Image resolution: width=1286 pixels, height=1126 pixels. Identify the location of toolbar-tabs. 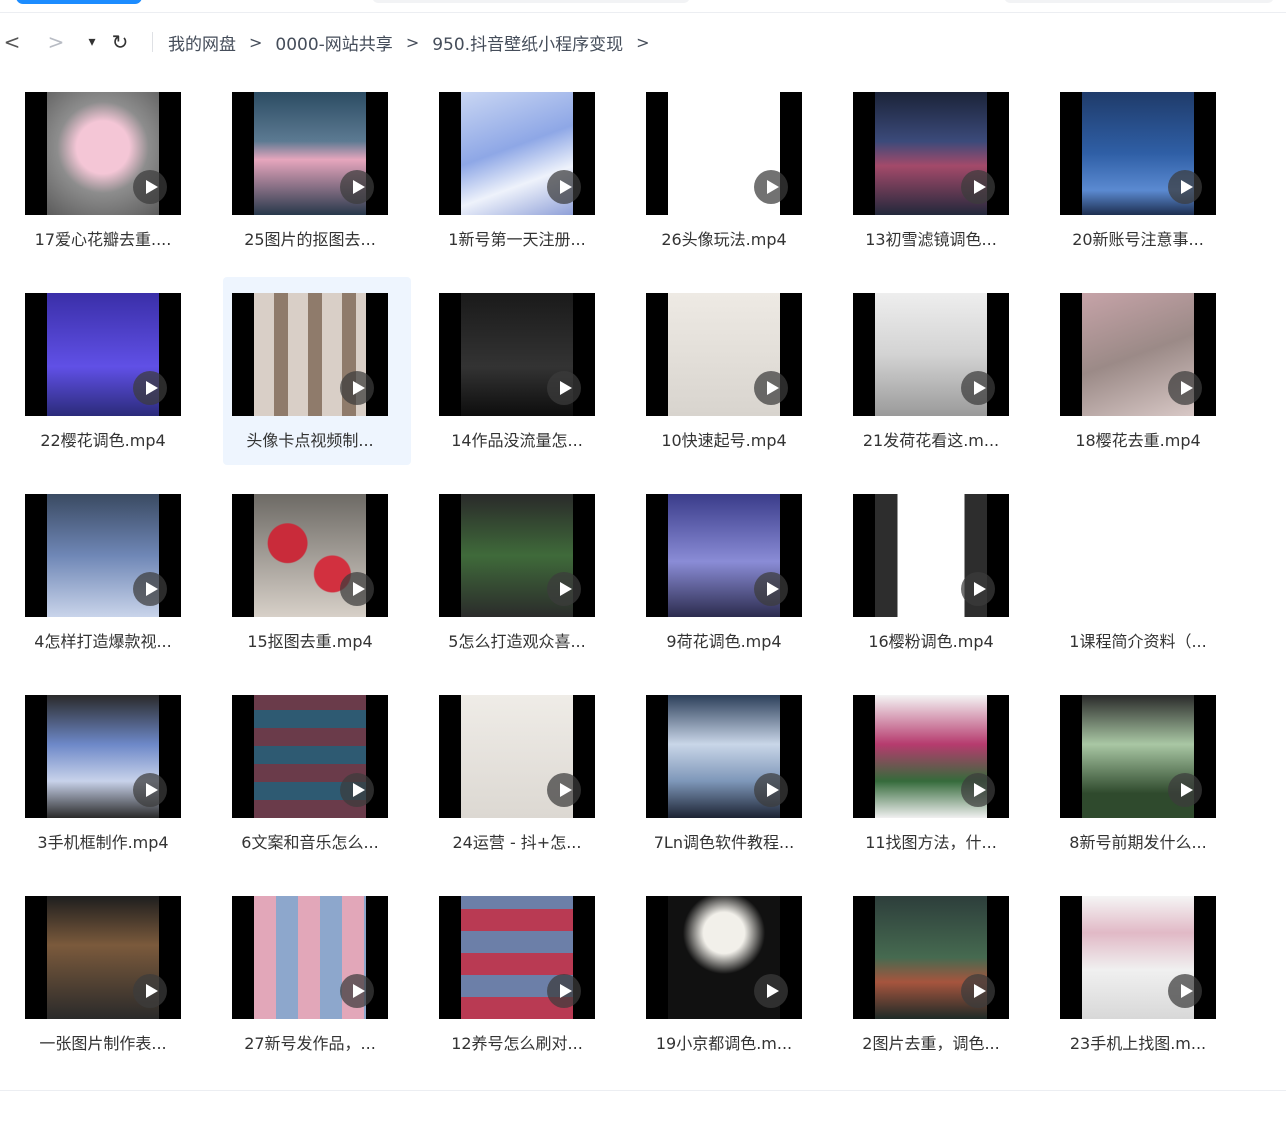
(531, 1).